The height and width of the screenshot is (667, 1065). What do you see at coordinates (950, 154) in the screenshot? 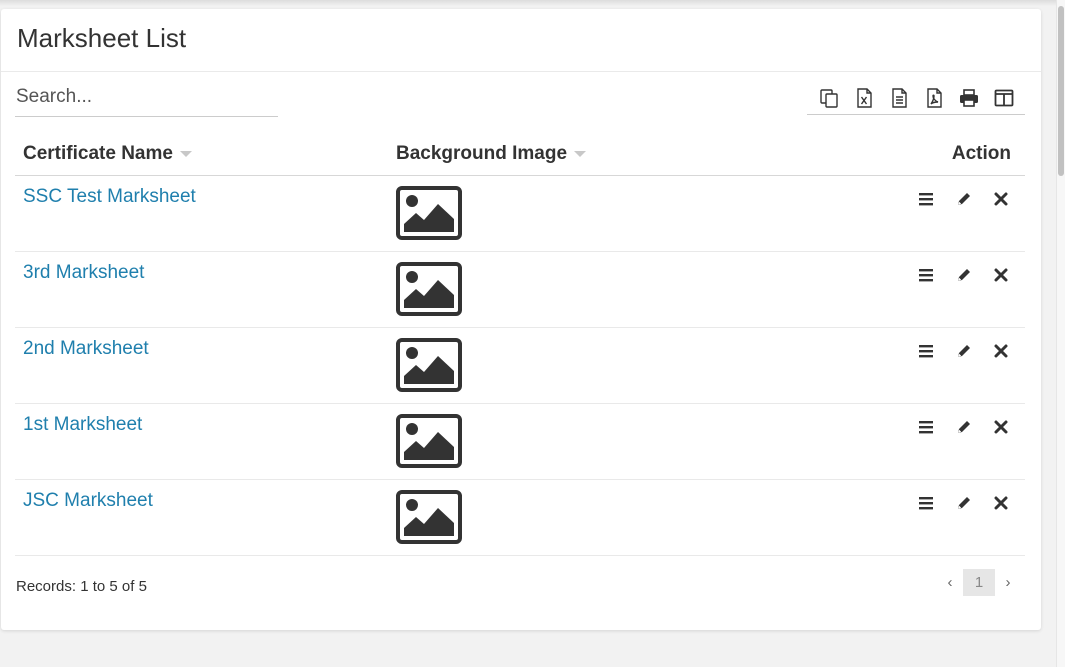
I see `column-header-action: Action` at bounding box center [950, 154].